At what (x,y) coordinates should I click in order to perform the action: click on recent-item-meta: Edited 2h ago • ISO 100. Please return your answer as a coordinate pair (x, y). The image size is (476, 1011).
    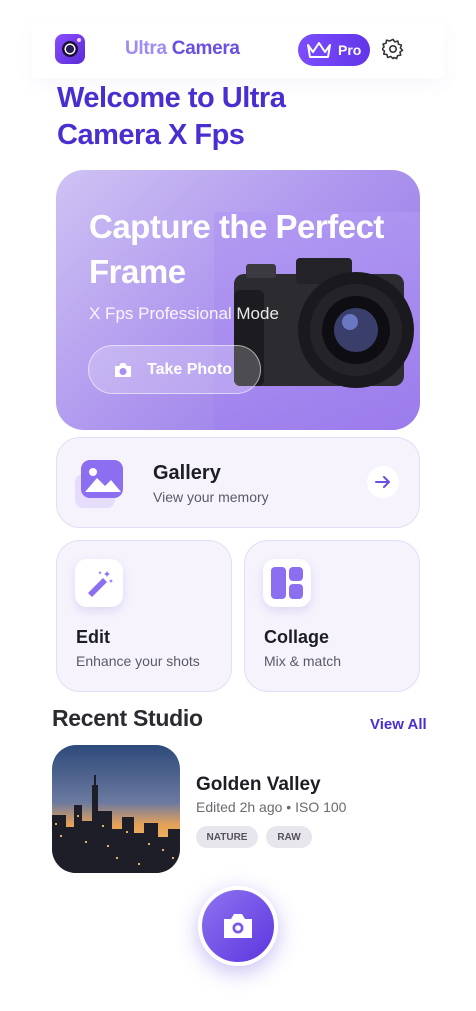
    Looking at the image, I should click on (271, 807).